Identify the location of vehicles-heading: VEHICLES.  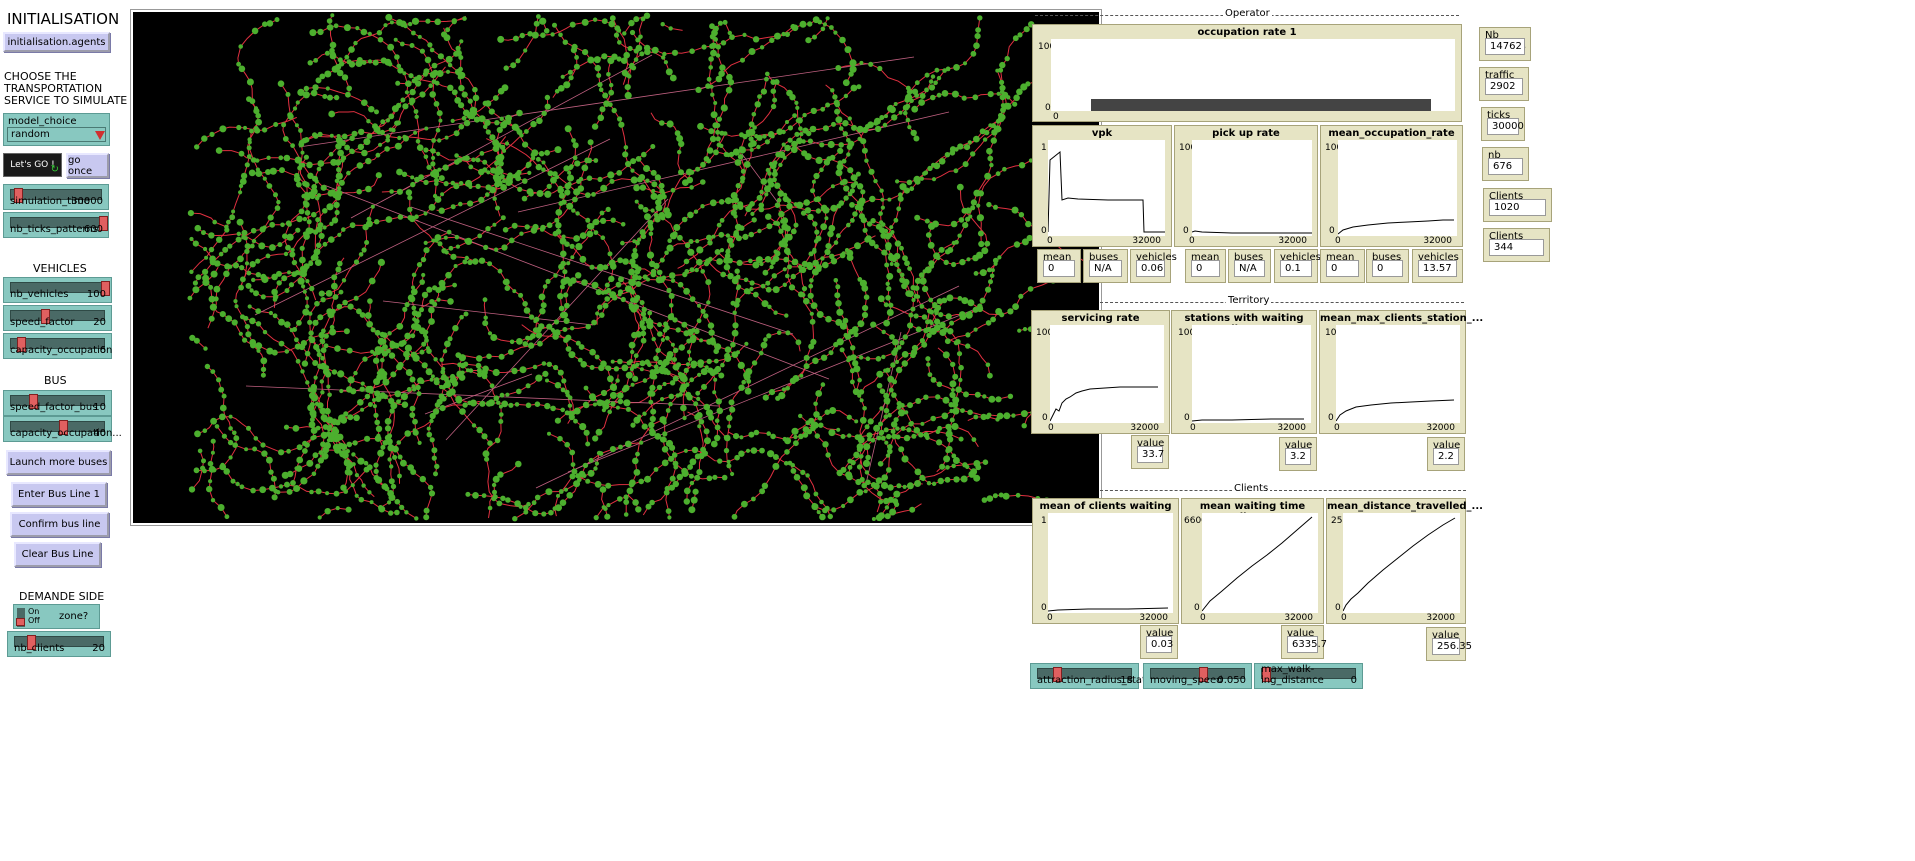
(60, 268).